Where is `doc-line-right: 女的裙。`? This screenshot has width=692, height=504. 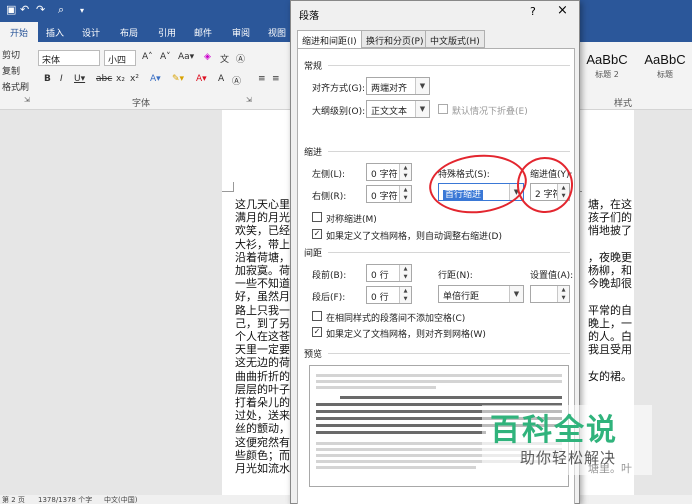
doc-line-right: 女的裙。 is located at coordinates (610, 376).